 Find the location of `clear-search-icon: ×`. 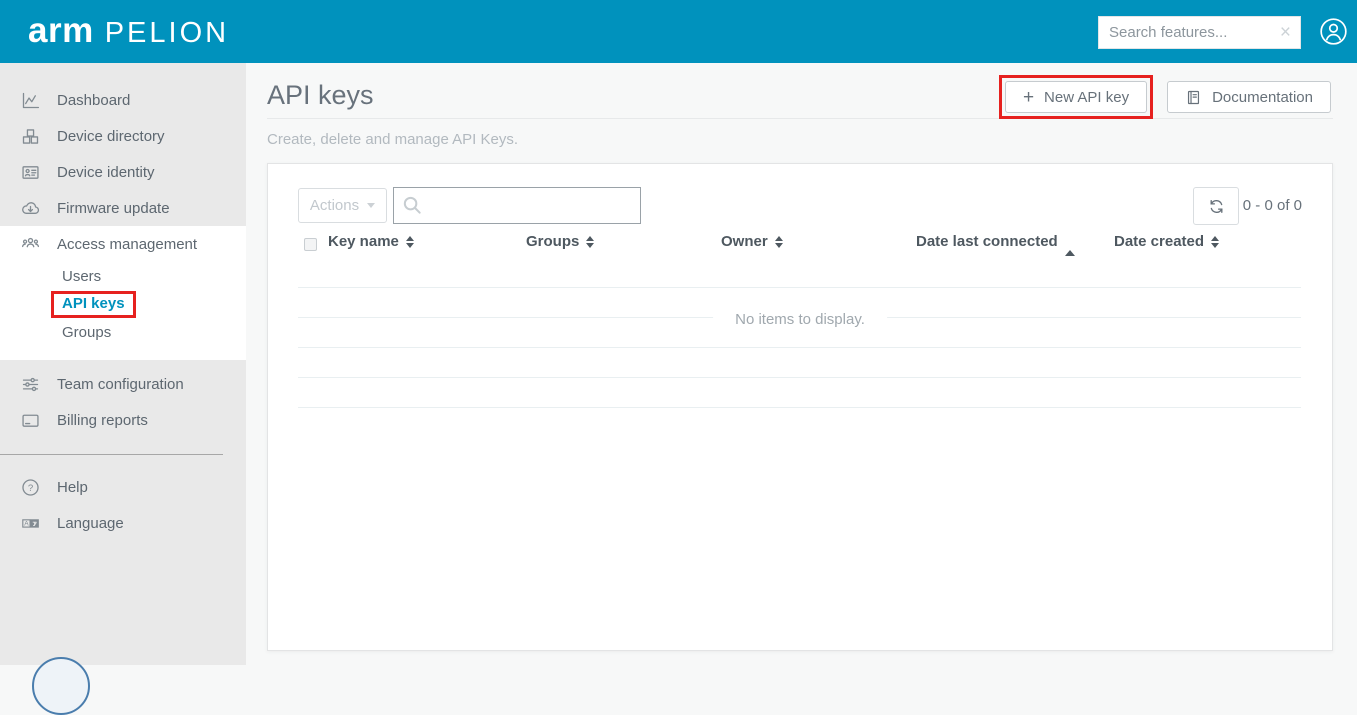

clear-search-icon: × is located at coordinates (1285, 32).